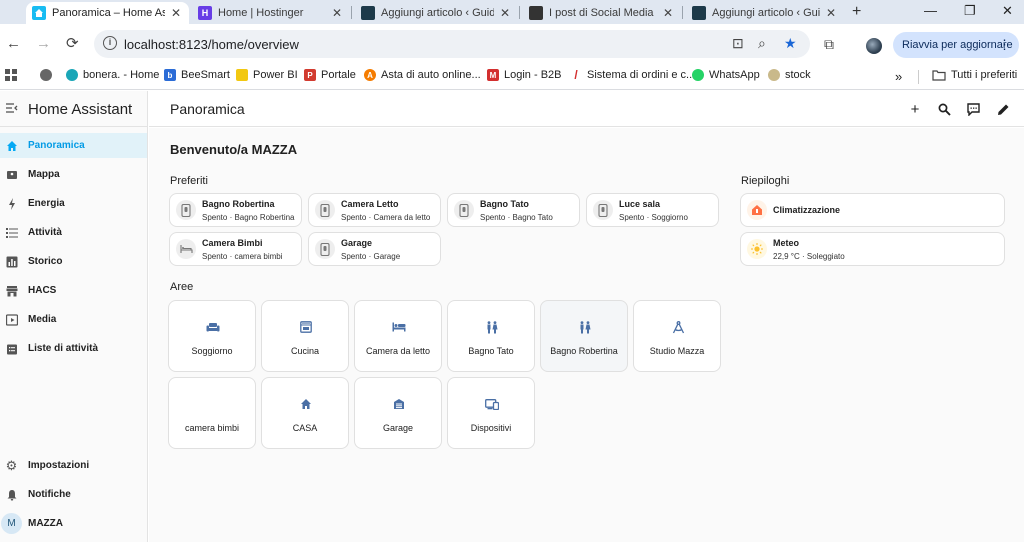 This screenshot has height=542, width=1024. Describe the element at coordinates (576, 75) in the screenshot. I see `sistema-icon: /` at that location.